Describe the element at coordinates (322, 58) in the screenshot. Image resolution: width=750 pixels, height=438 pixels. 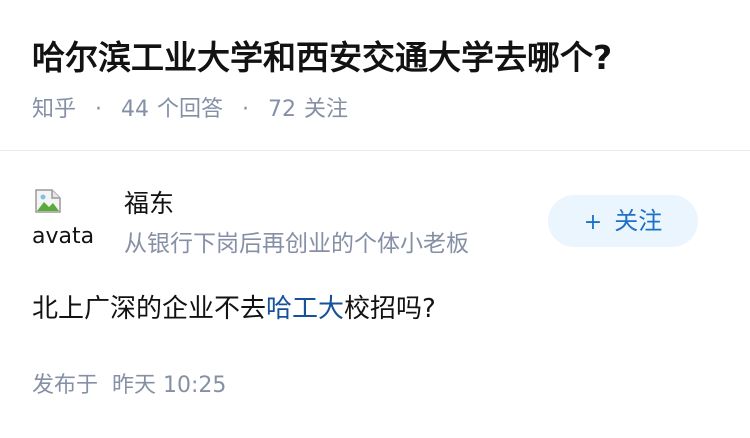
I see `question-title: 哈尔滨工业大学和西安交通大学去哪个?` at that location.